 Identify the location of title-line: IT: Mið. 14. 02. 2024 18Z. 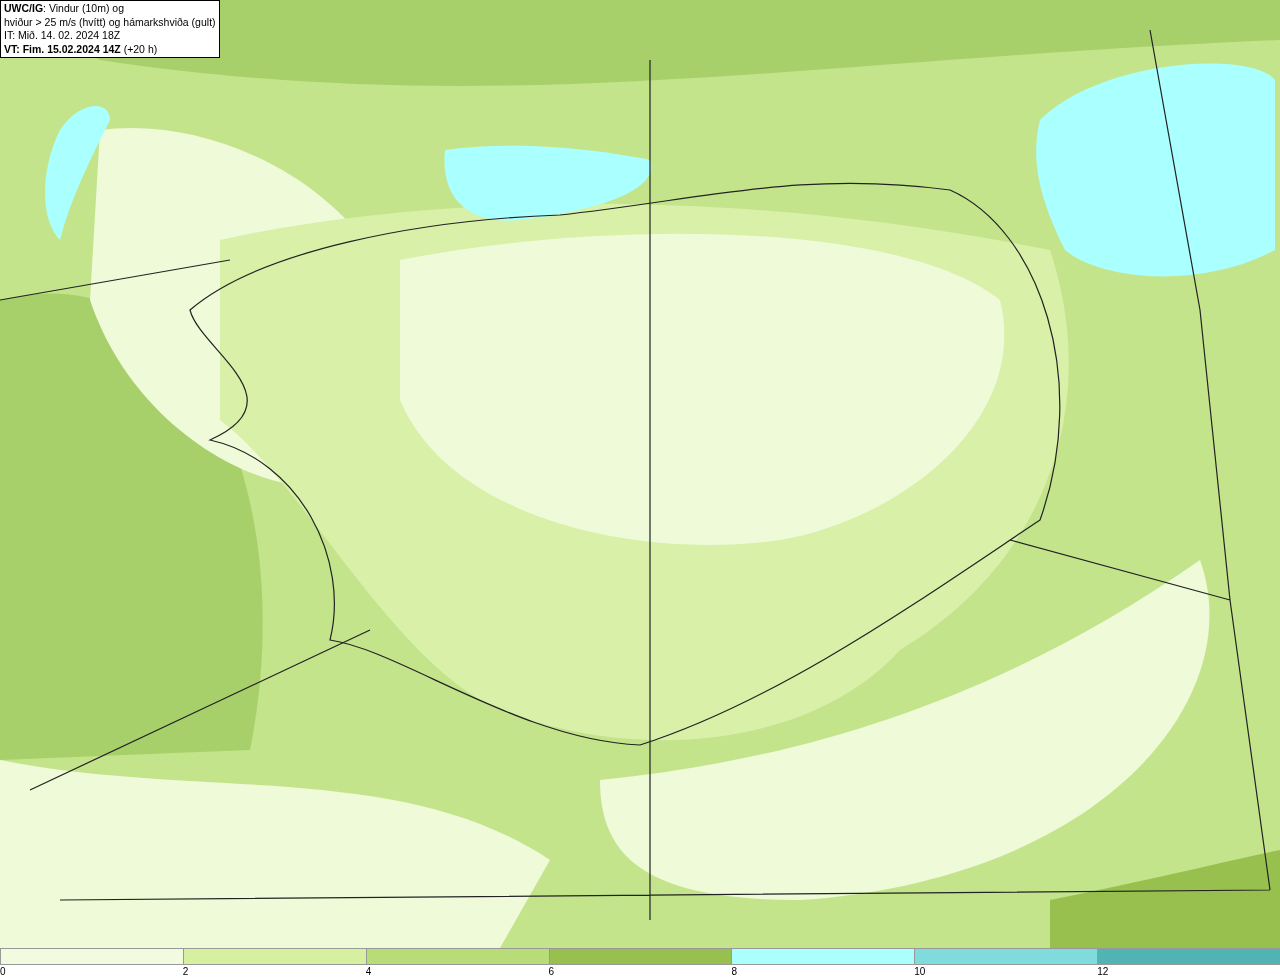
(63, 36).